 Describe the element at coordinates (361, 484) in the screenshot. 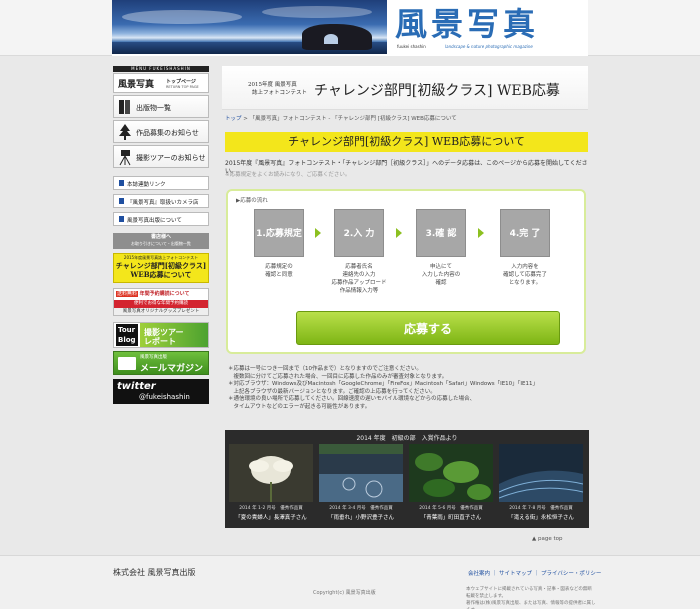

I see `gallery-item: 2014 年 3-4 月号 優秀作品賞 「雨垂れ」小野沢豊子さん` at that location.